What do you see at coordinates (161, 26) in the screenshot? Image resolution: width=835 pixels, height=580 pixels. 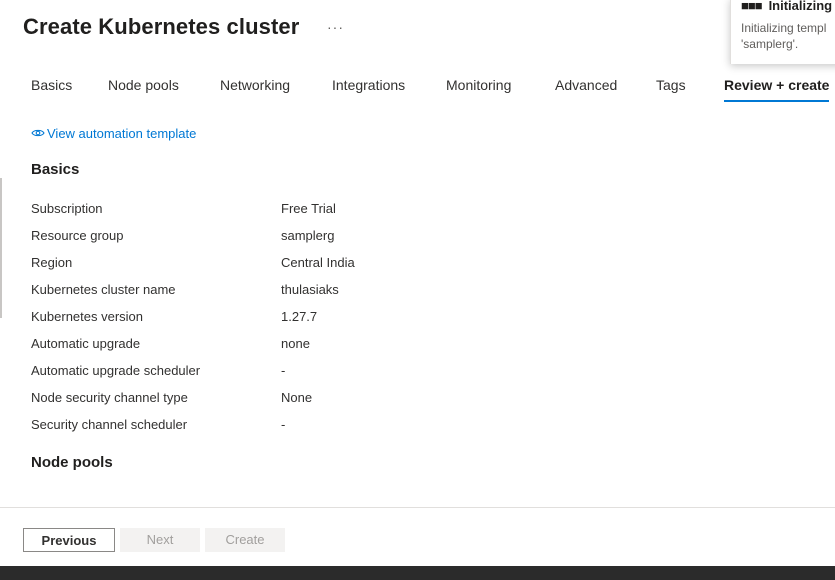 I see `page-title: Create Kubernetes cluster` at bounding box center [161, 26].